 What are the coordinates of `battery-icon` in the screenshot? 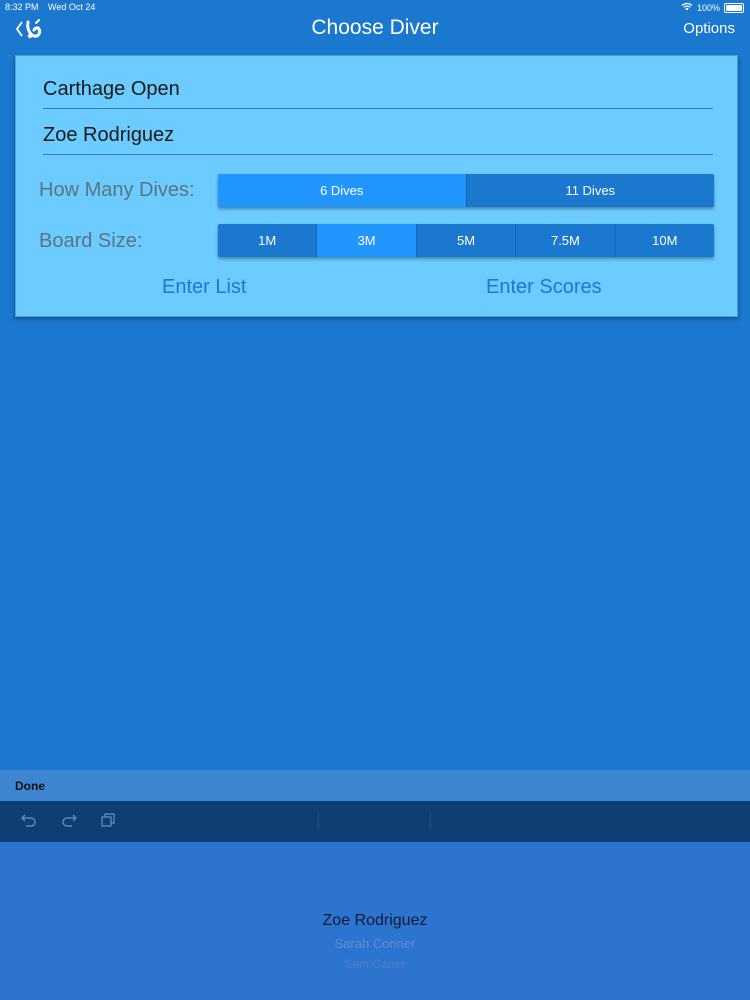 It's located at (734, 7).